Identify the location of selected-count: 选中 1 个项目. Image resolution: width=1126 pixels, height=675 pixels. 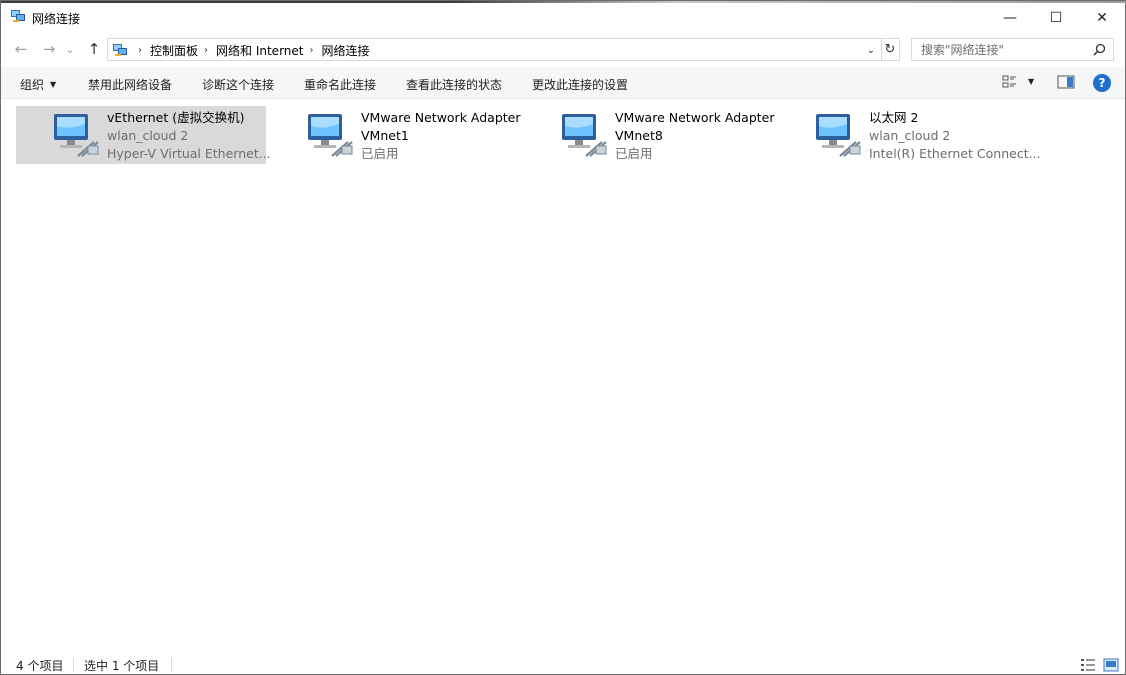
(122, 666).